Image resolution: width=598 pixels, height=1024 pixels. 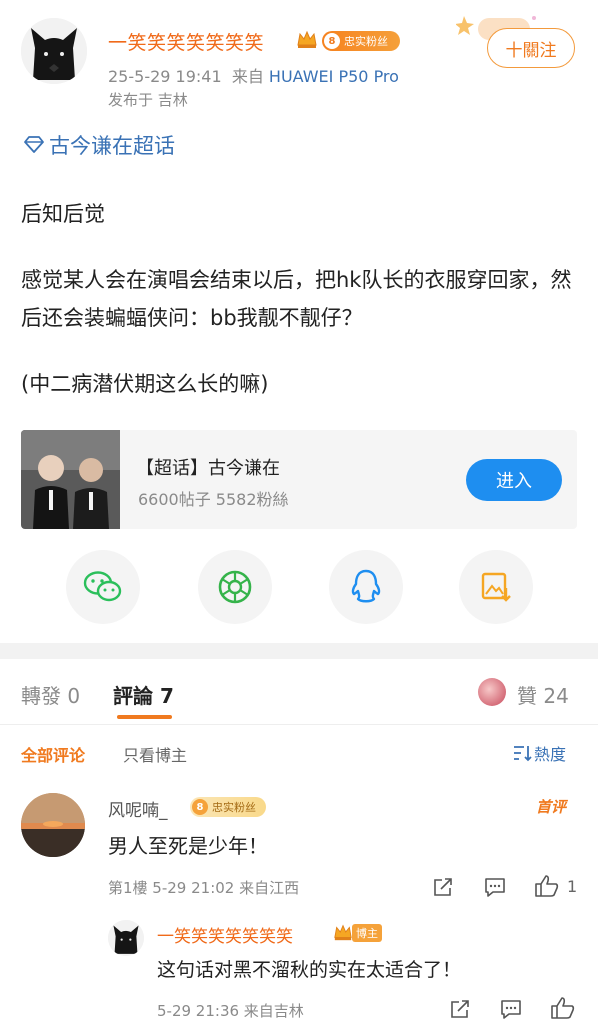 I want to click on diamond-icon, so click(x=34, y=144).